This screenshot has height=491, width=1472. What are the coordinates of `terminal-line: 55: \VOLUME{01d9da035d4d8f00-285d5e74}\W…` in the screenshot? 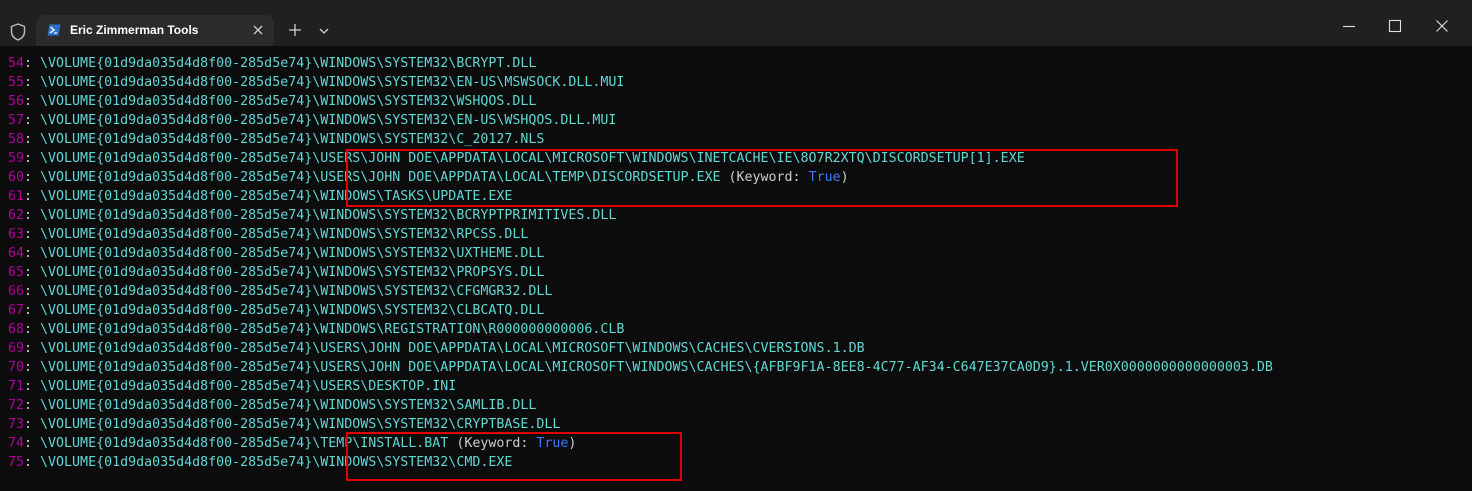 It's located at (640, 82).